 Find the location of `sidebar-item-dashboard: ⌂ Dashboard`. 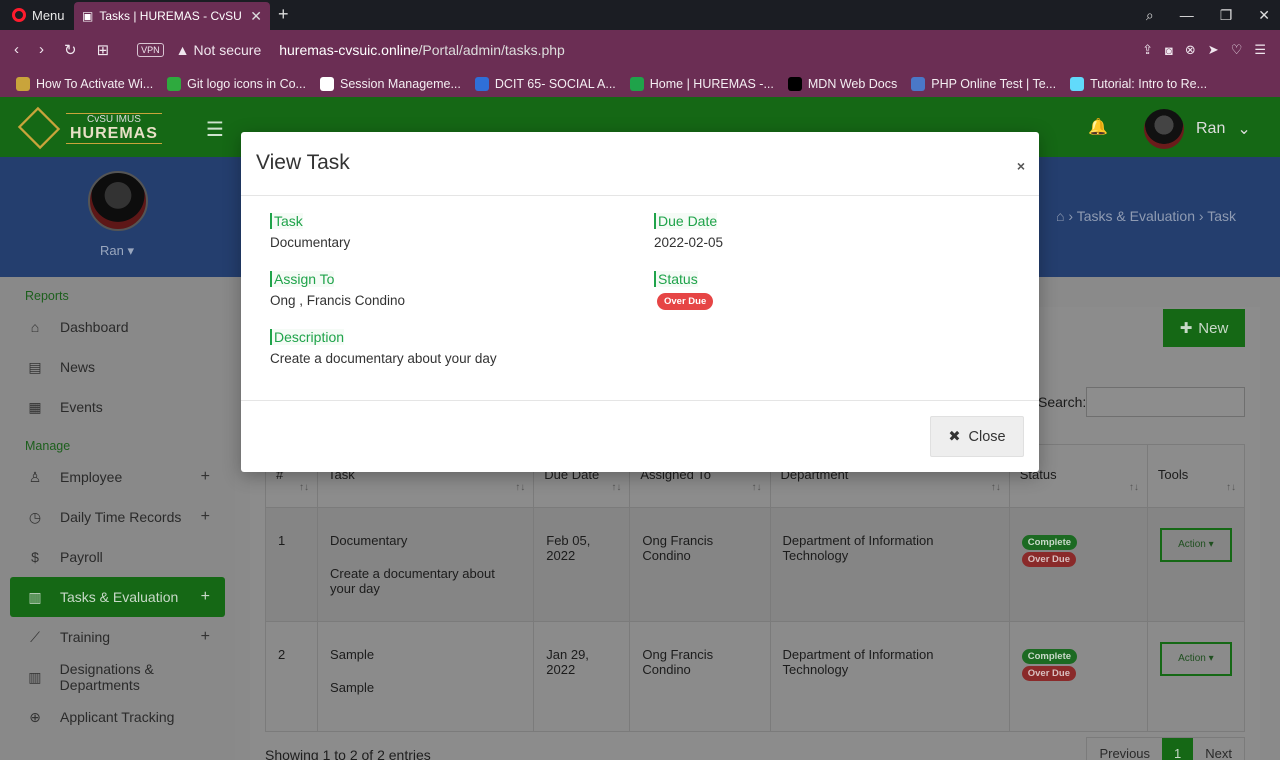

sidebar-item-dashboard: ⌂ Dashboard is located at coordinates (117, 327).